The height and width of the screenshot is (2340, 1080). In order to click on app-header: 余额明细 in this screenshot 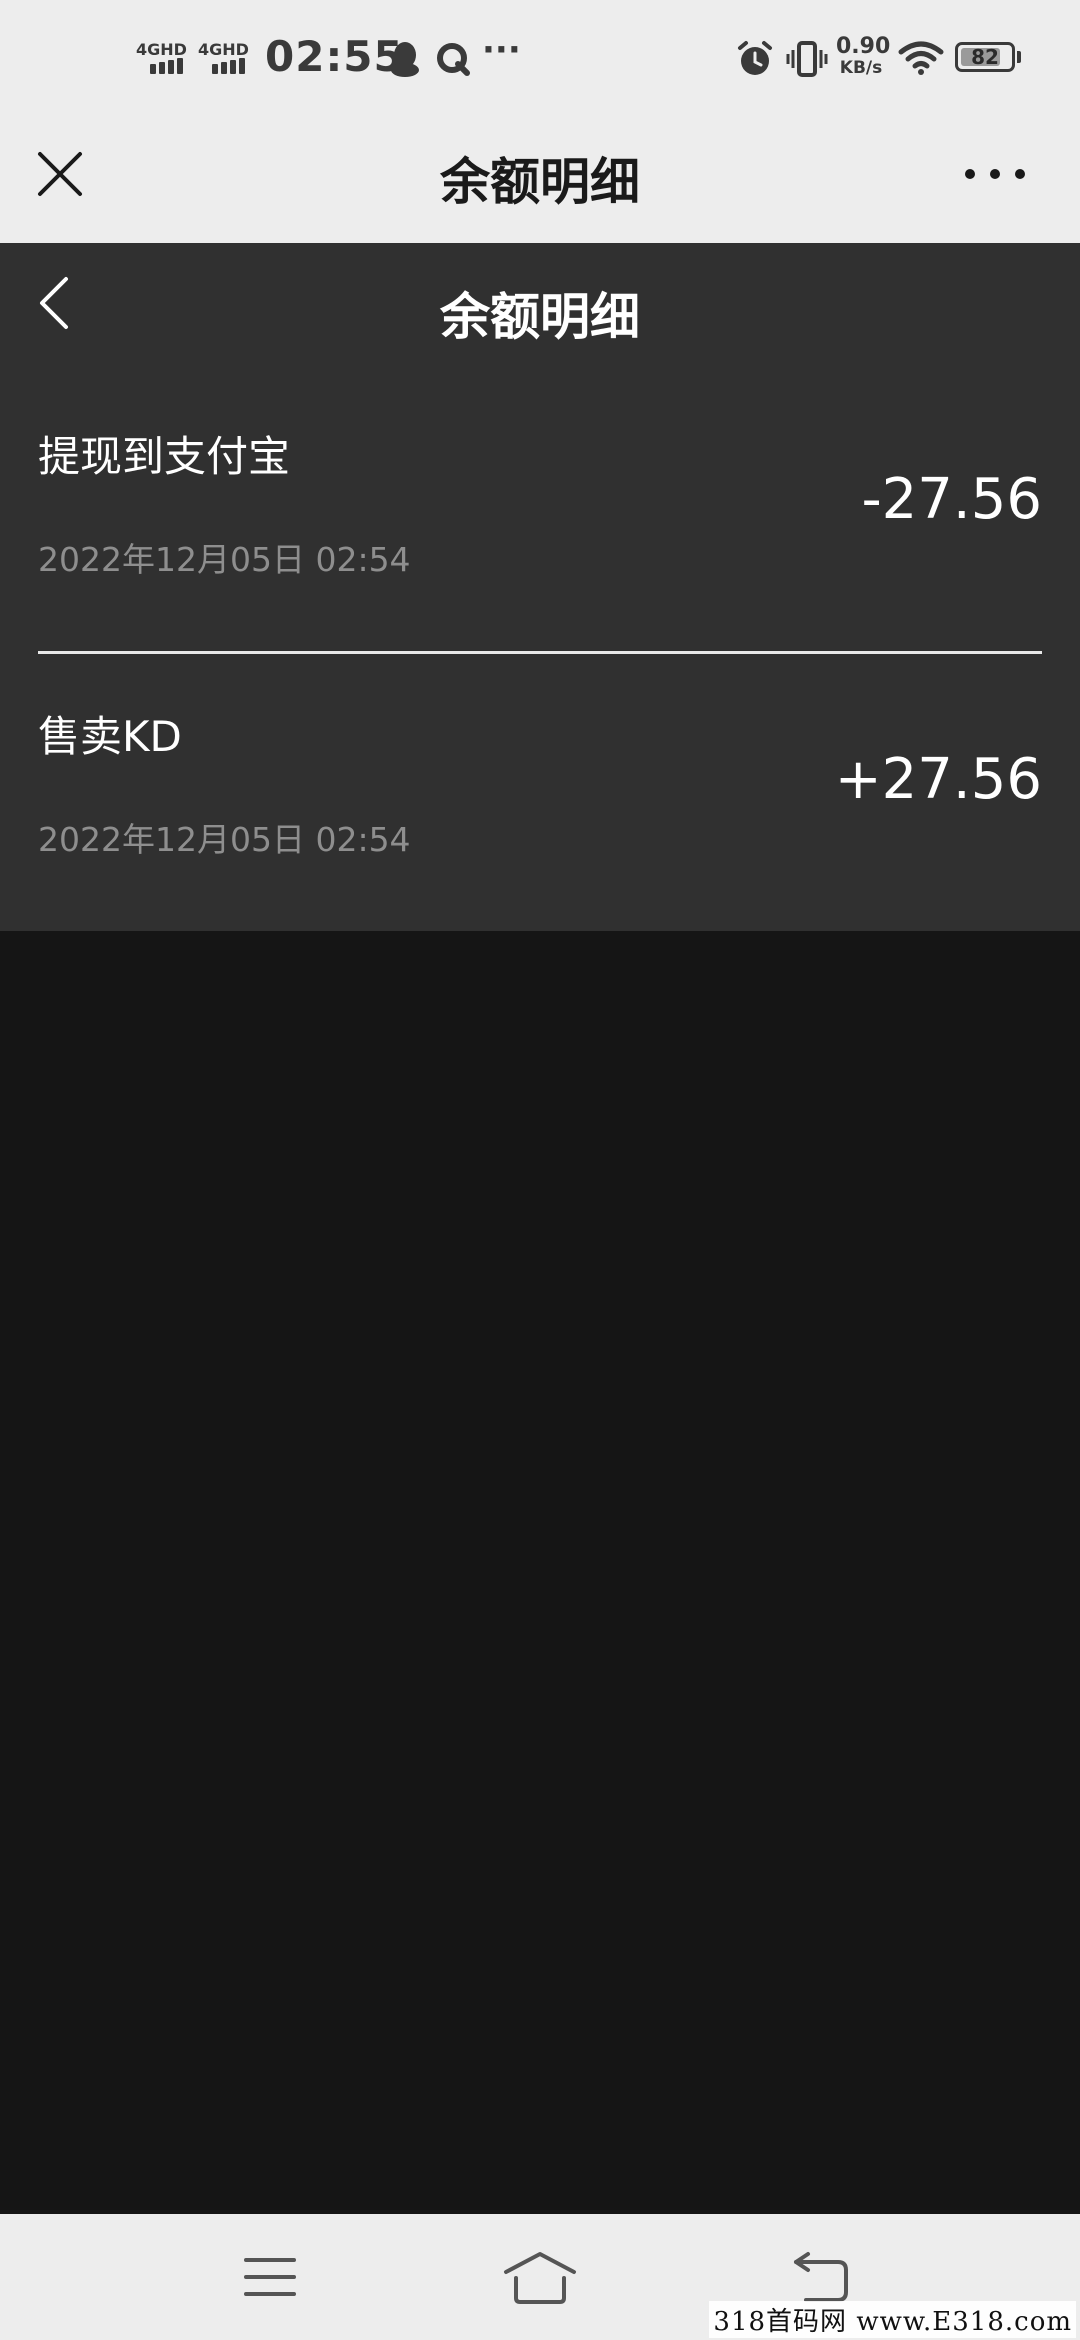, I will do `click(540, 181)`.